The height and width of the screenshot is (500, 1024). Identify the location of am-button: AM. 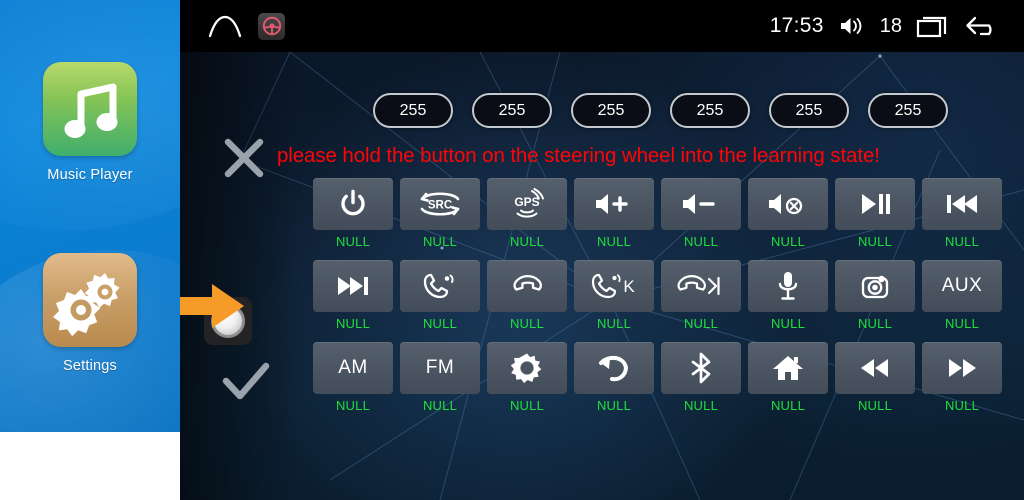
(353, 368).